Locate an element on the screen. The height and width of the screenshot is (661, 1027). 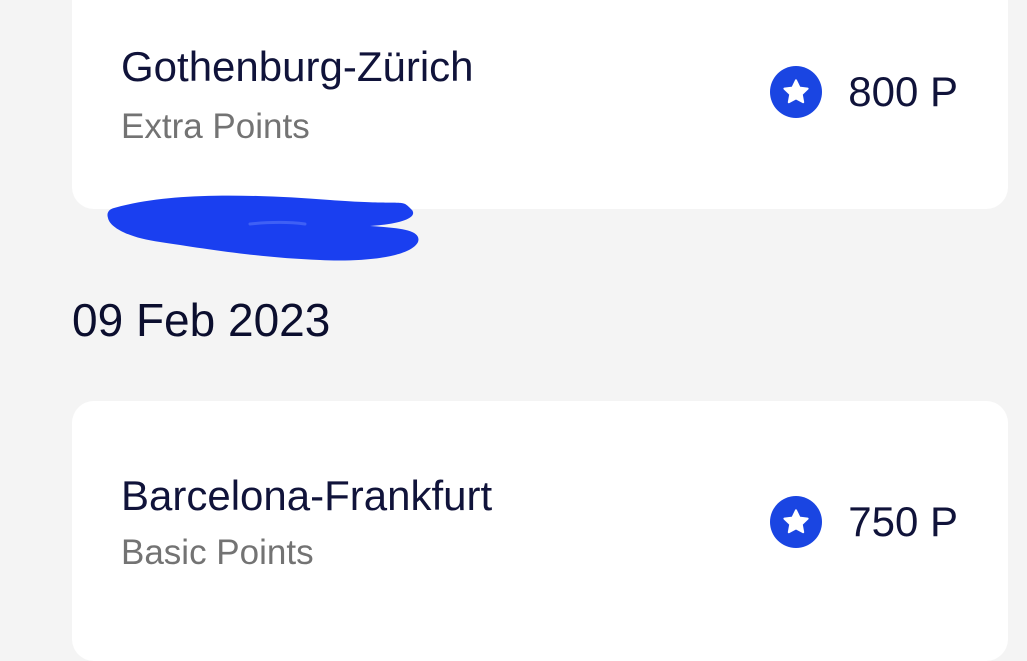
transaction-type: Basic Points is located at coordinates (217, 552).